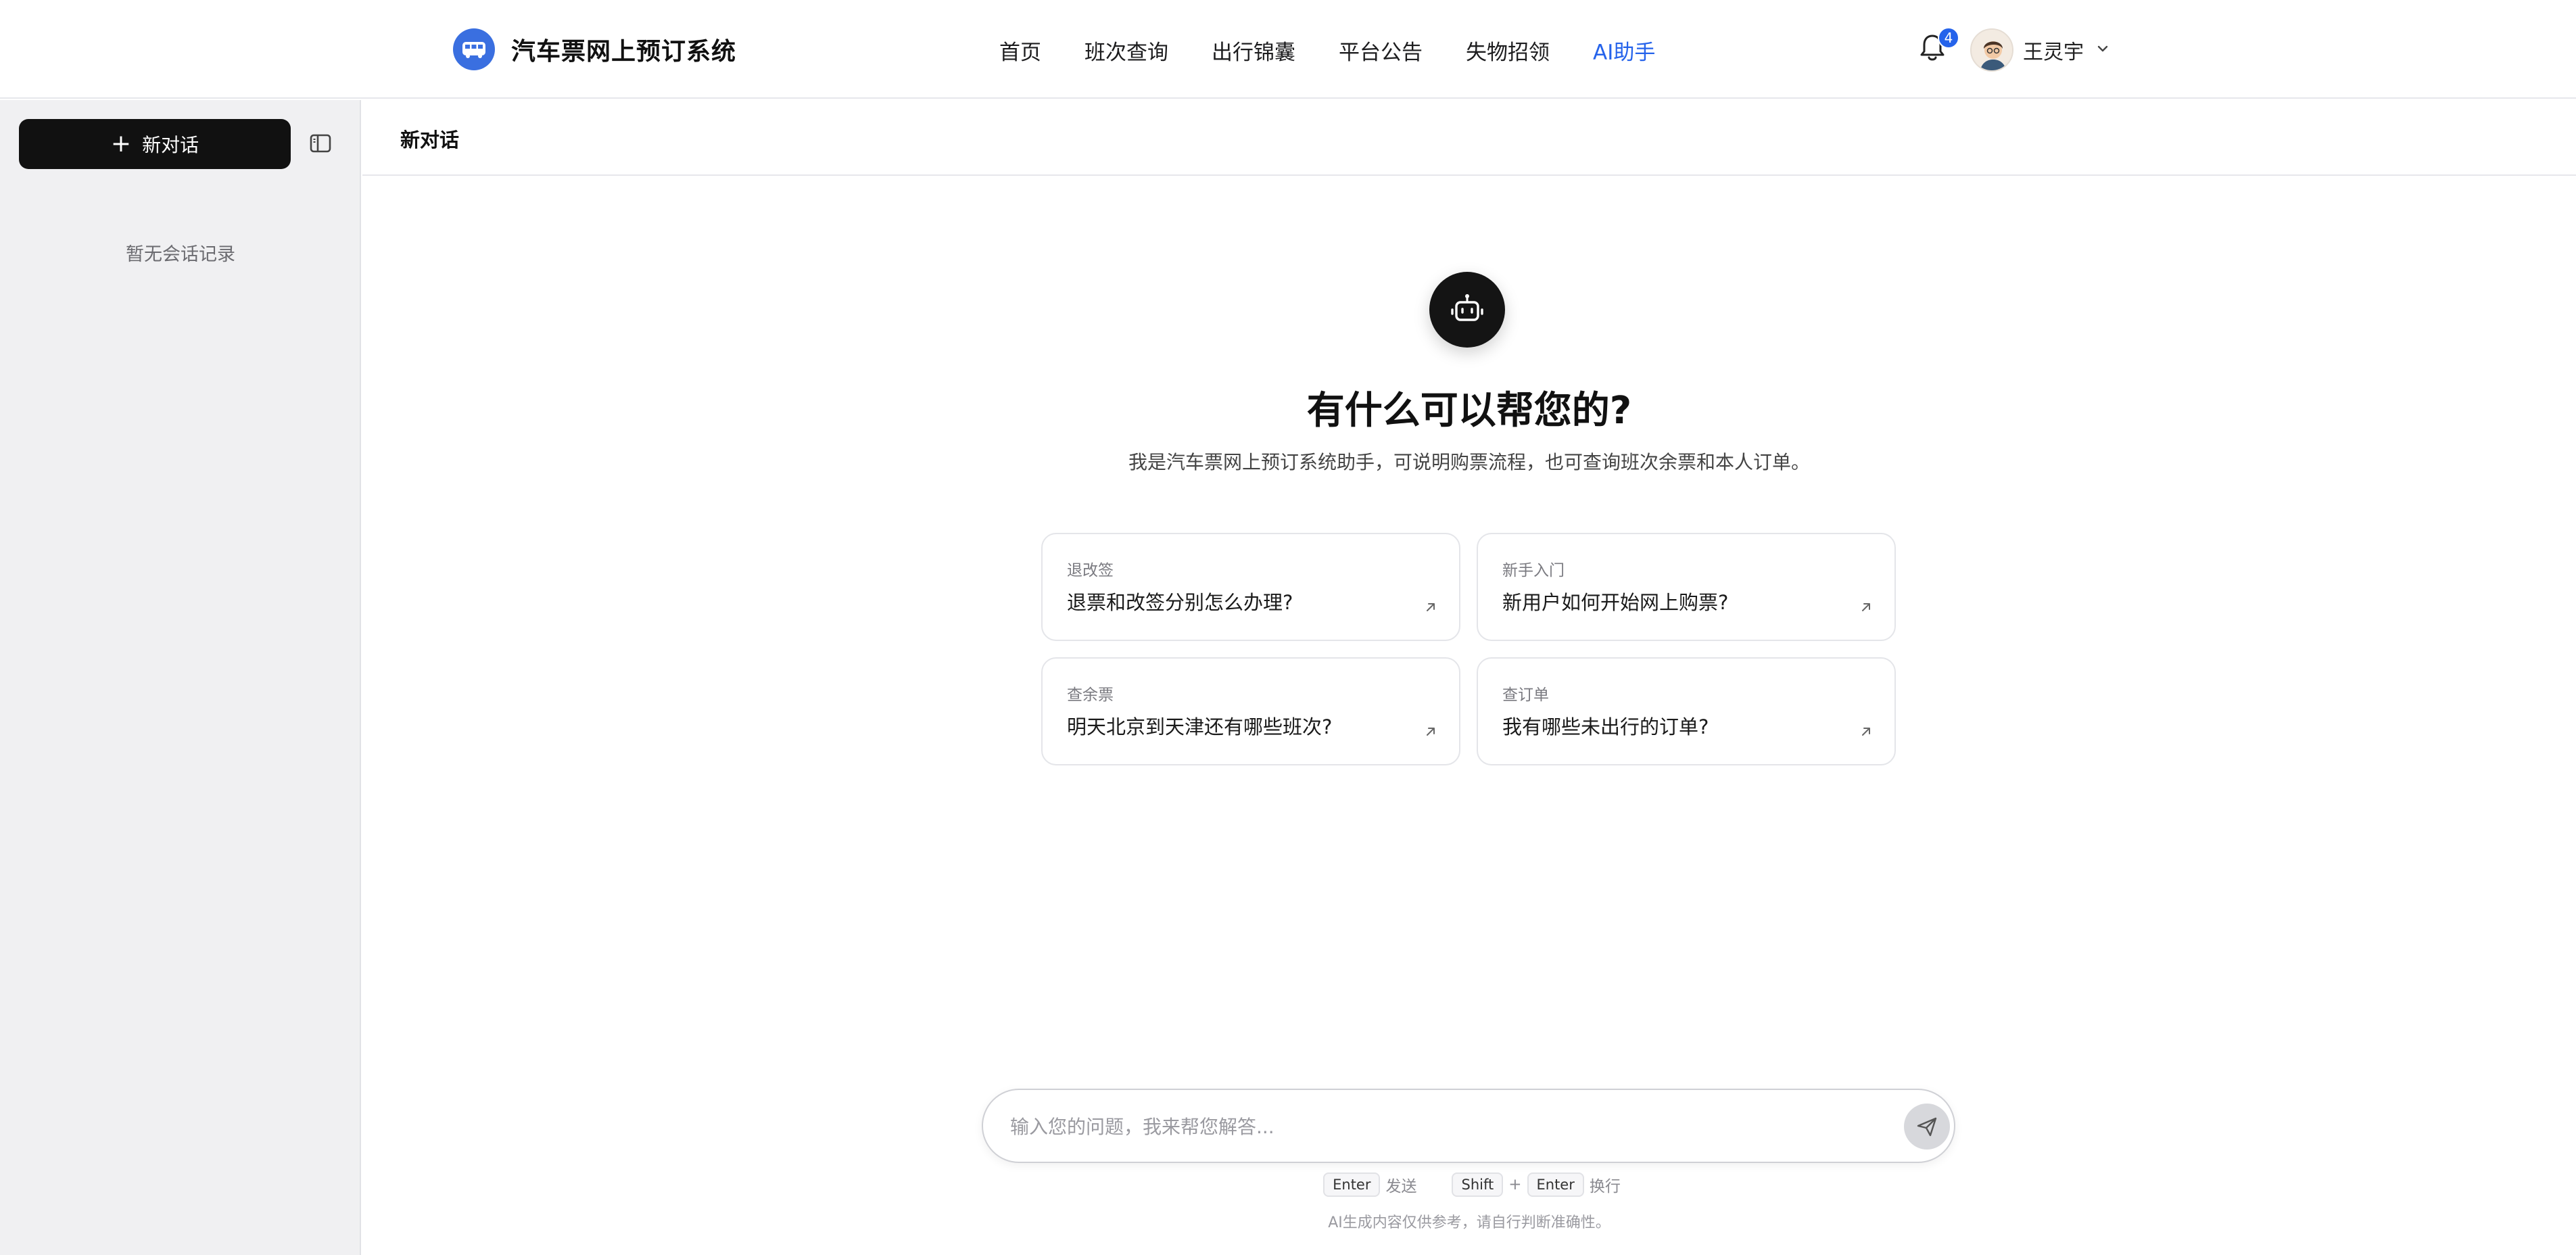 Image resolution: width=2576 pixels, height=1255 pixels. Describe the element at coordinates (170, 145) in the screenshot. I see `new-chat-label: 新对话` at that location.